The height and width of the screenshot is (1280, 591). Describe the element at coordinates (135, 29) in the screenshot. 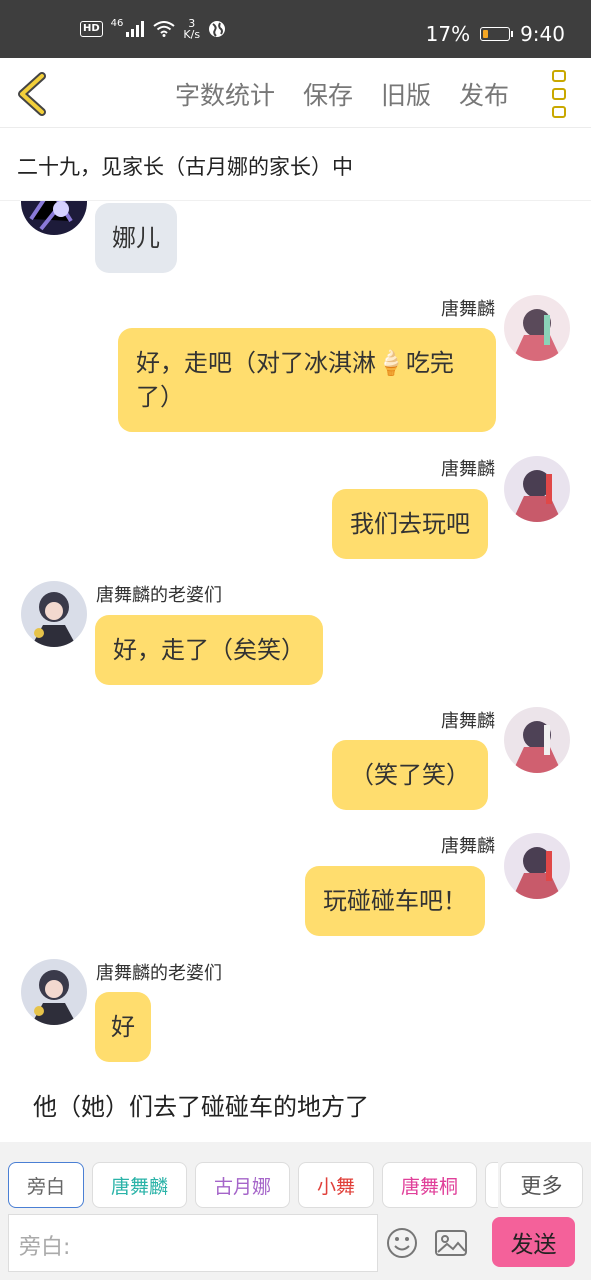

I see `signal-icon` at that location.